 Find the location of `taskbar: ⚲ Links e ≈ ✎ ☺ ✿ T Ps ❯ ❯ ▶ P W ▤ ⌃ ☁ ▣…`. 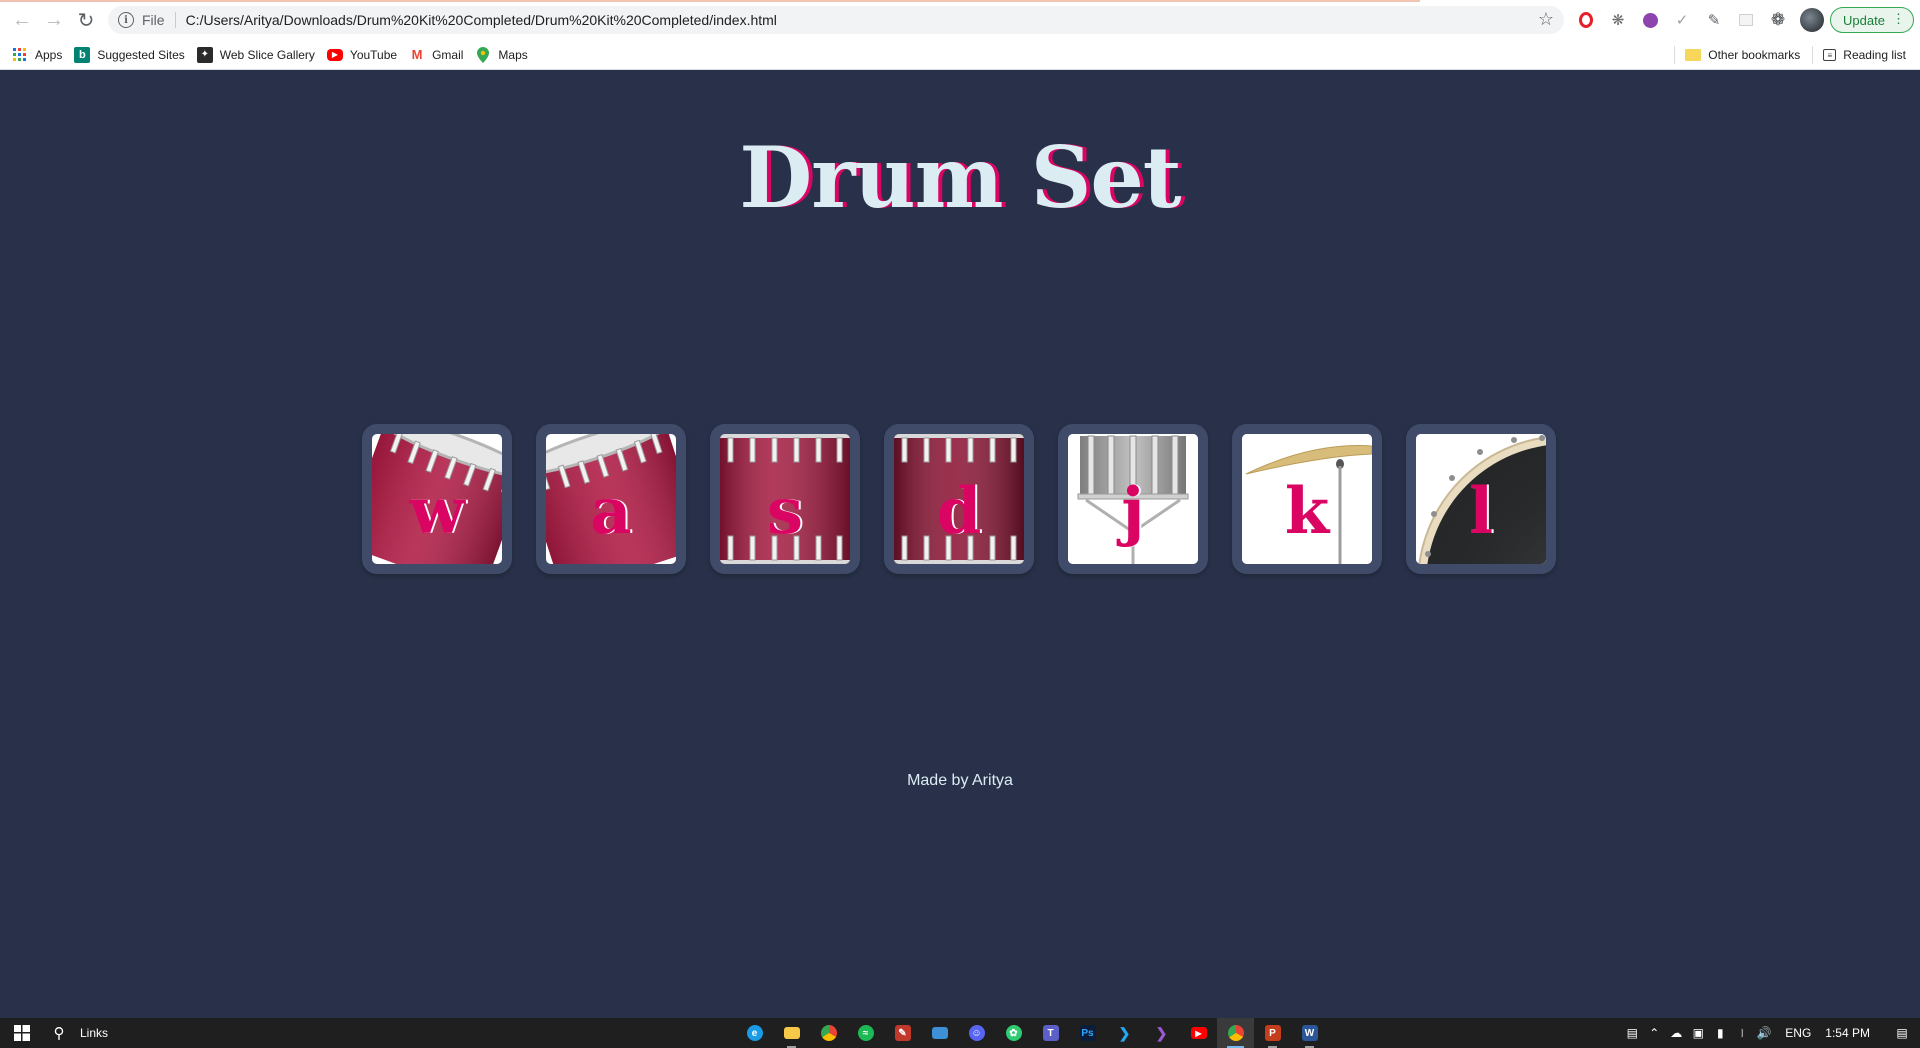

taskbar: ⚲ Links e ≈ ✎ ☺ ✿ T Ps ❯ ❯ ▶ P W ▤ ⌃ ☁ ▣… is located at coordinates (960, 1033).